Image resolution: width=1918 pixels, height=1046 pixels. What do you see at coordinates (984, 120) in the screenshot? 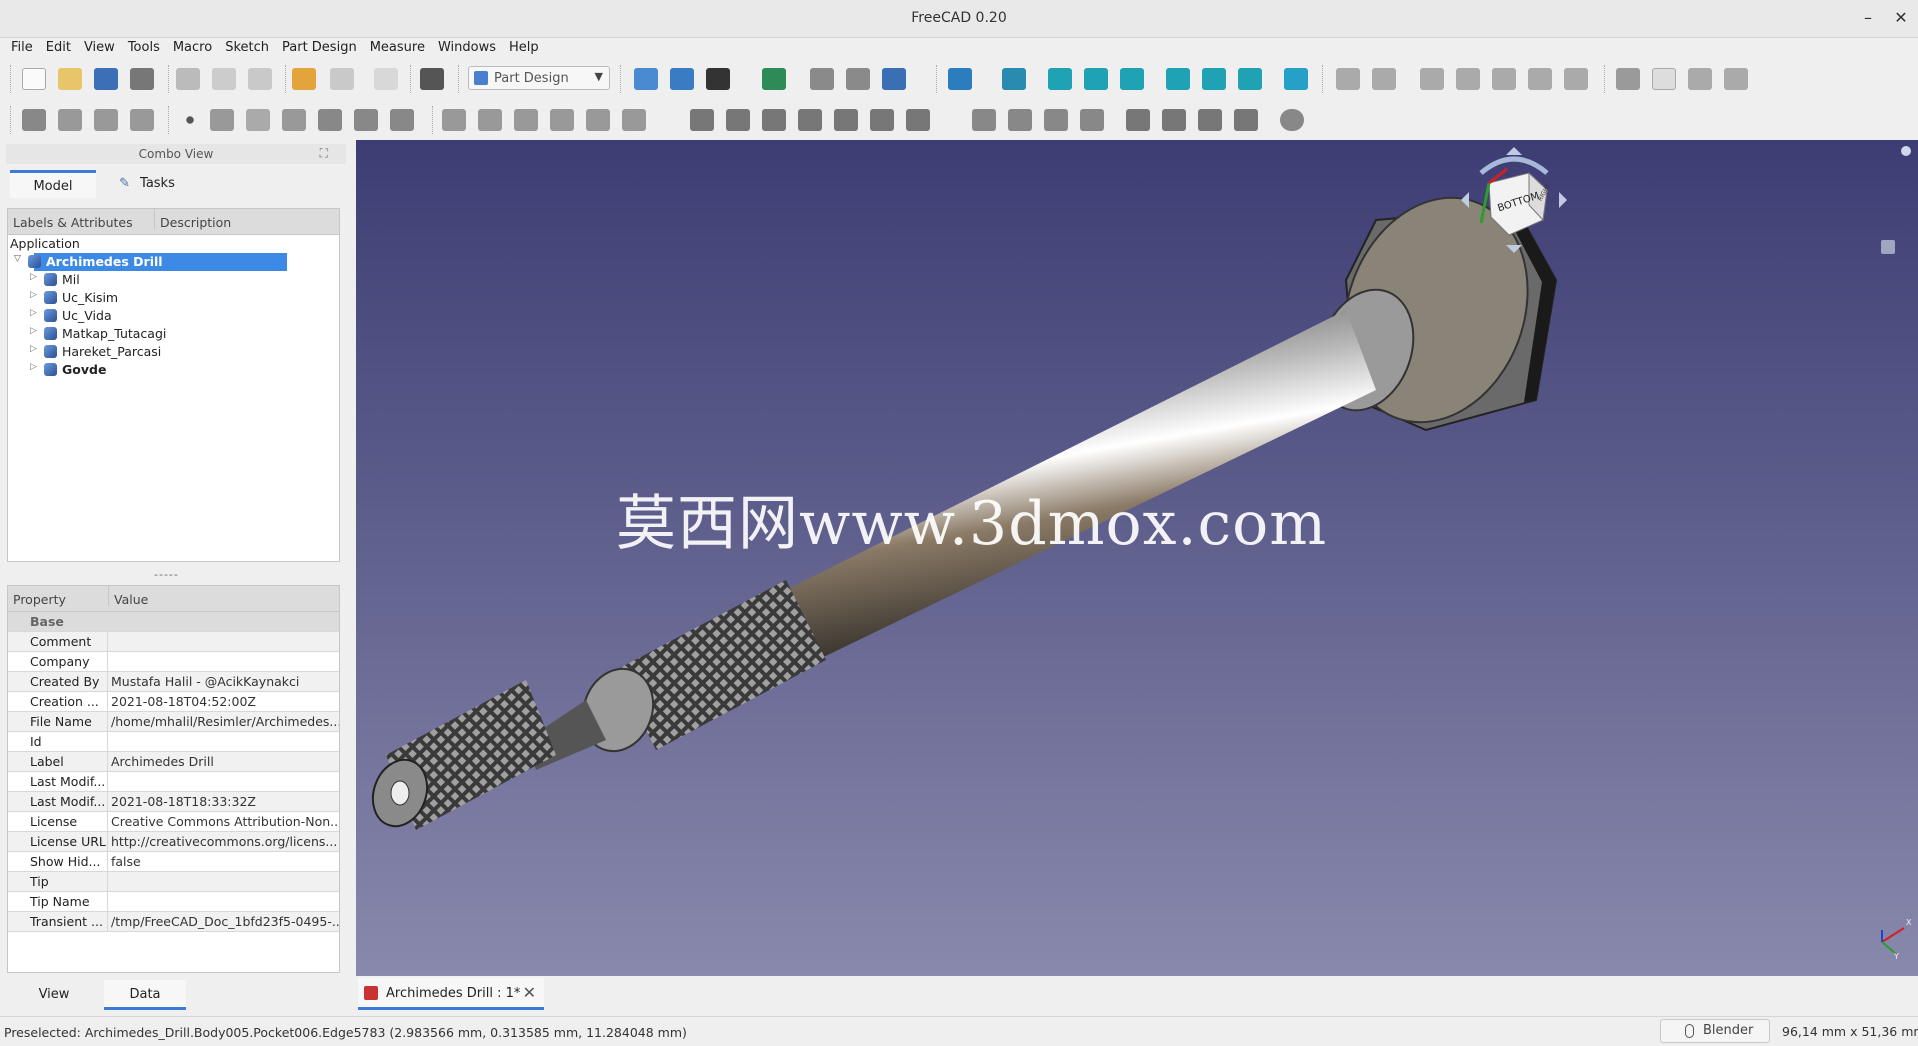
I see `mirrored-icon` at bounding box center [984, 120].